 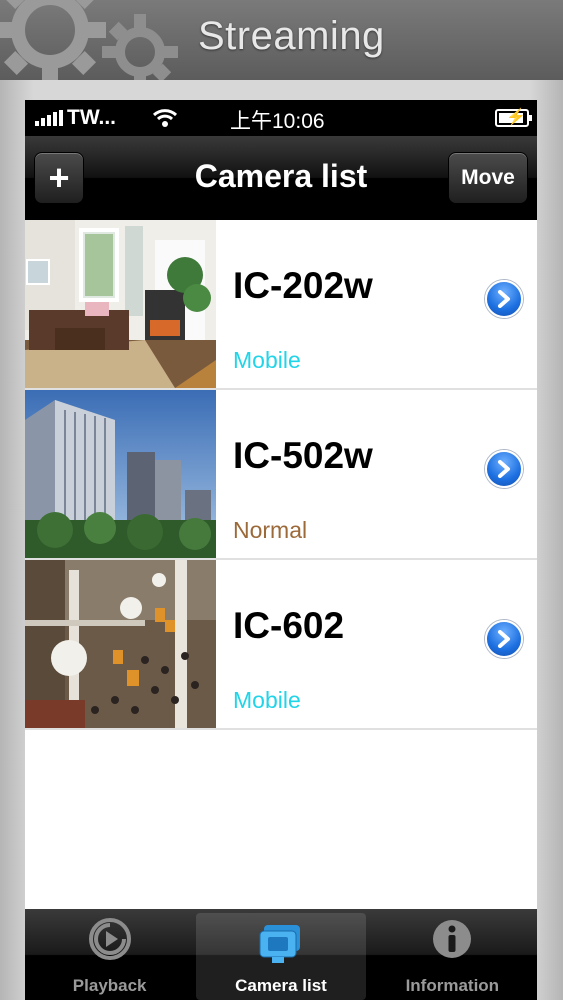 What do you see at coordinates (281, 178) in the screenshot?
I see `navigation-bar: + Camera list Move` at bounding box center [281, 178].